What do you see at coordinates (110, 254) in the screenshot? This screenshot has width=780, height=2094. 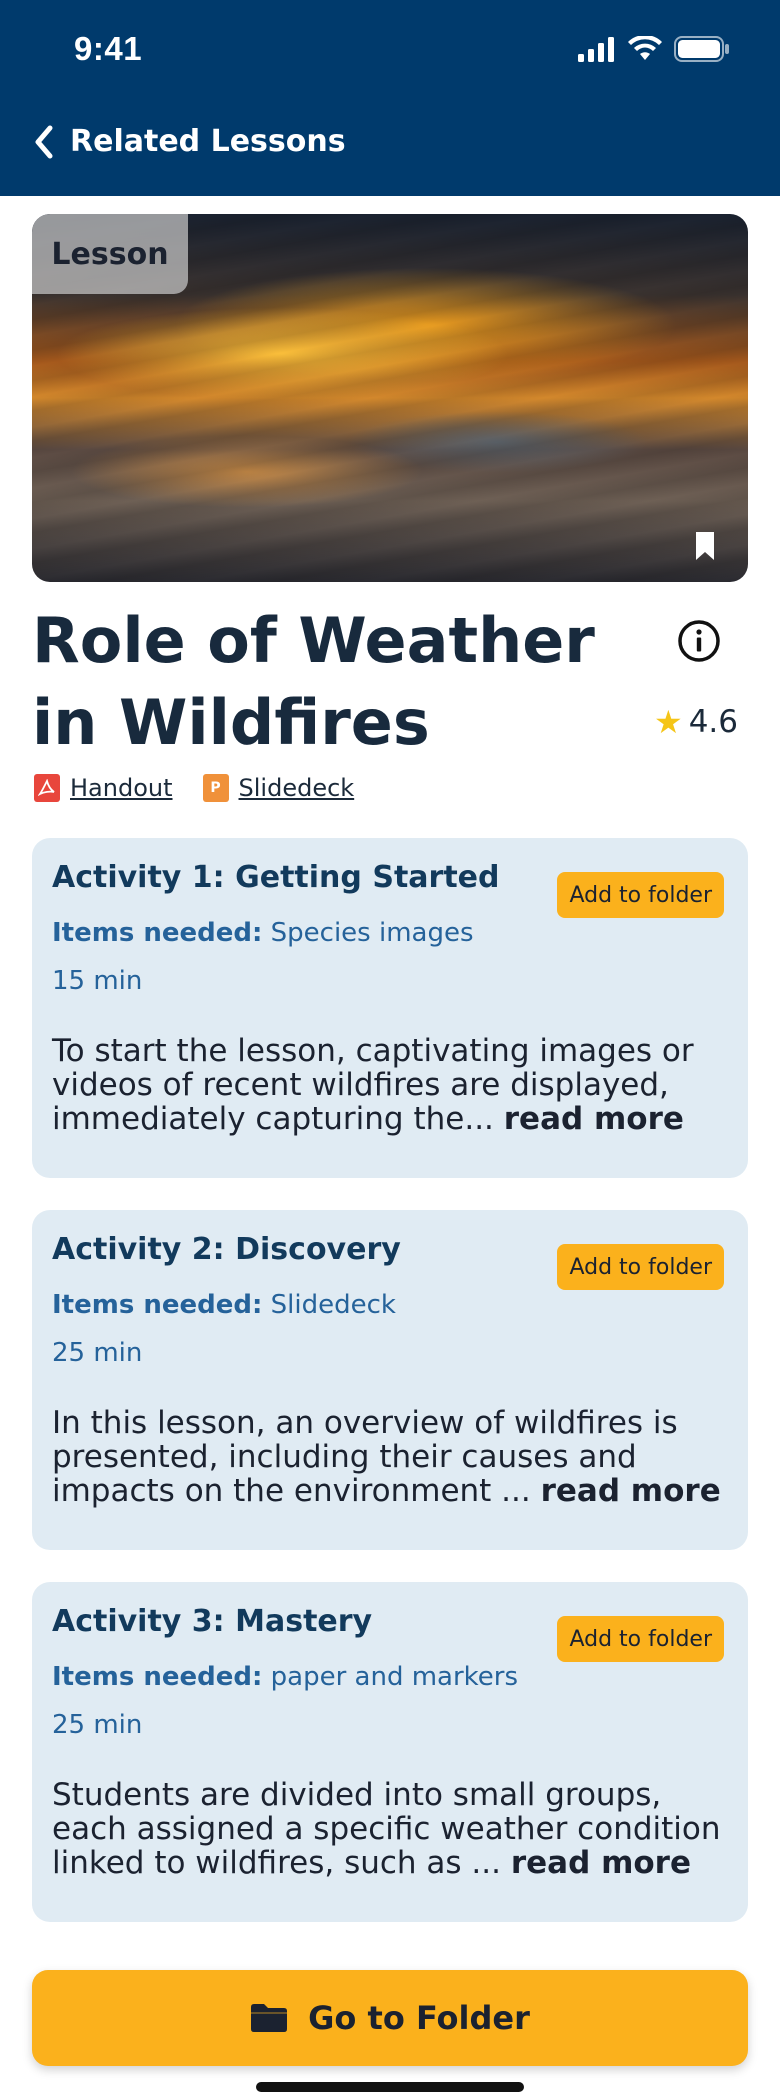 I see `lesson-type-badge: Lesson` at bounding box center [110, 254].